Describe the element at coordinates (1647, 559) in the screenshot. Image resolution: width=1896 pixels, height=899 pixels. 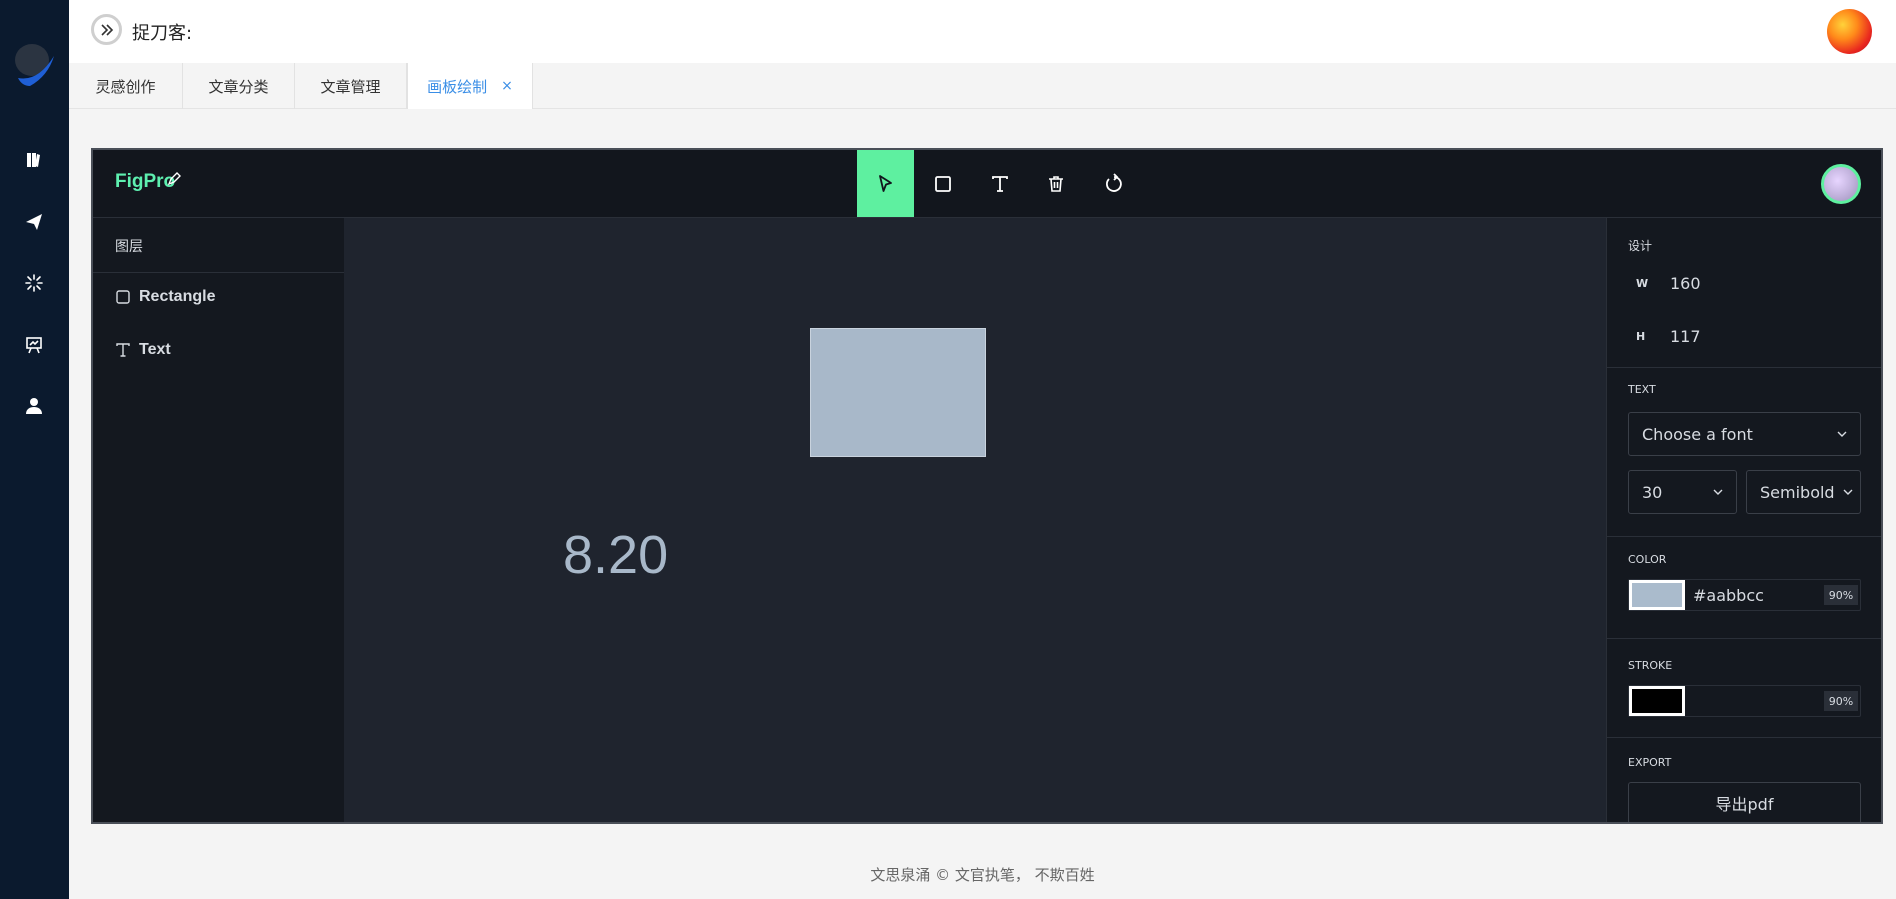
I see `color-section-title: COLOR` at that location.